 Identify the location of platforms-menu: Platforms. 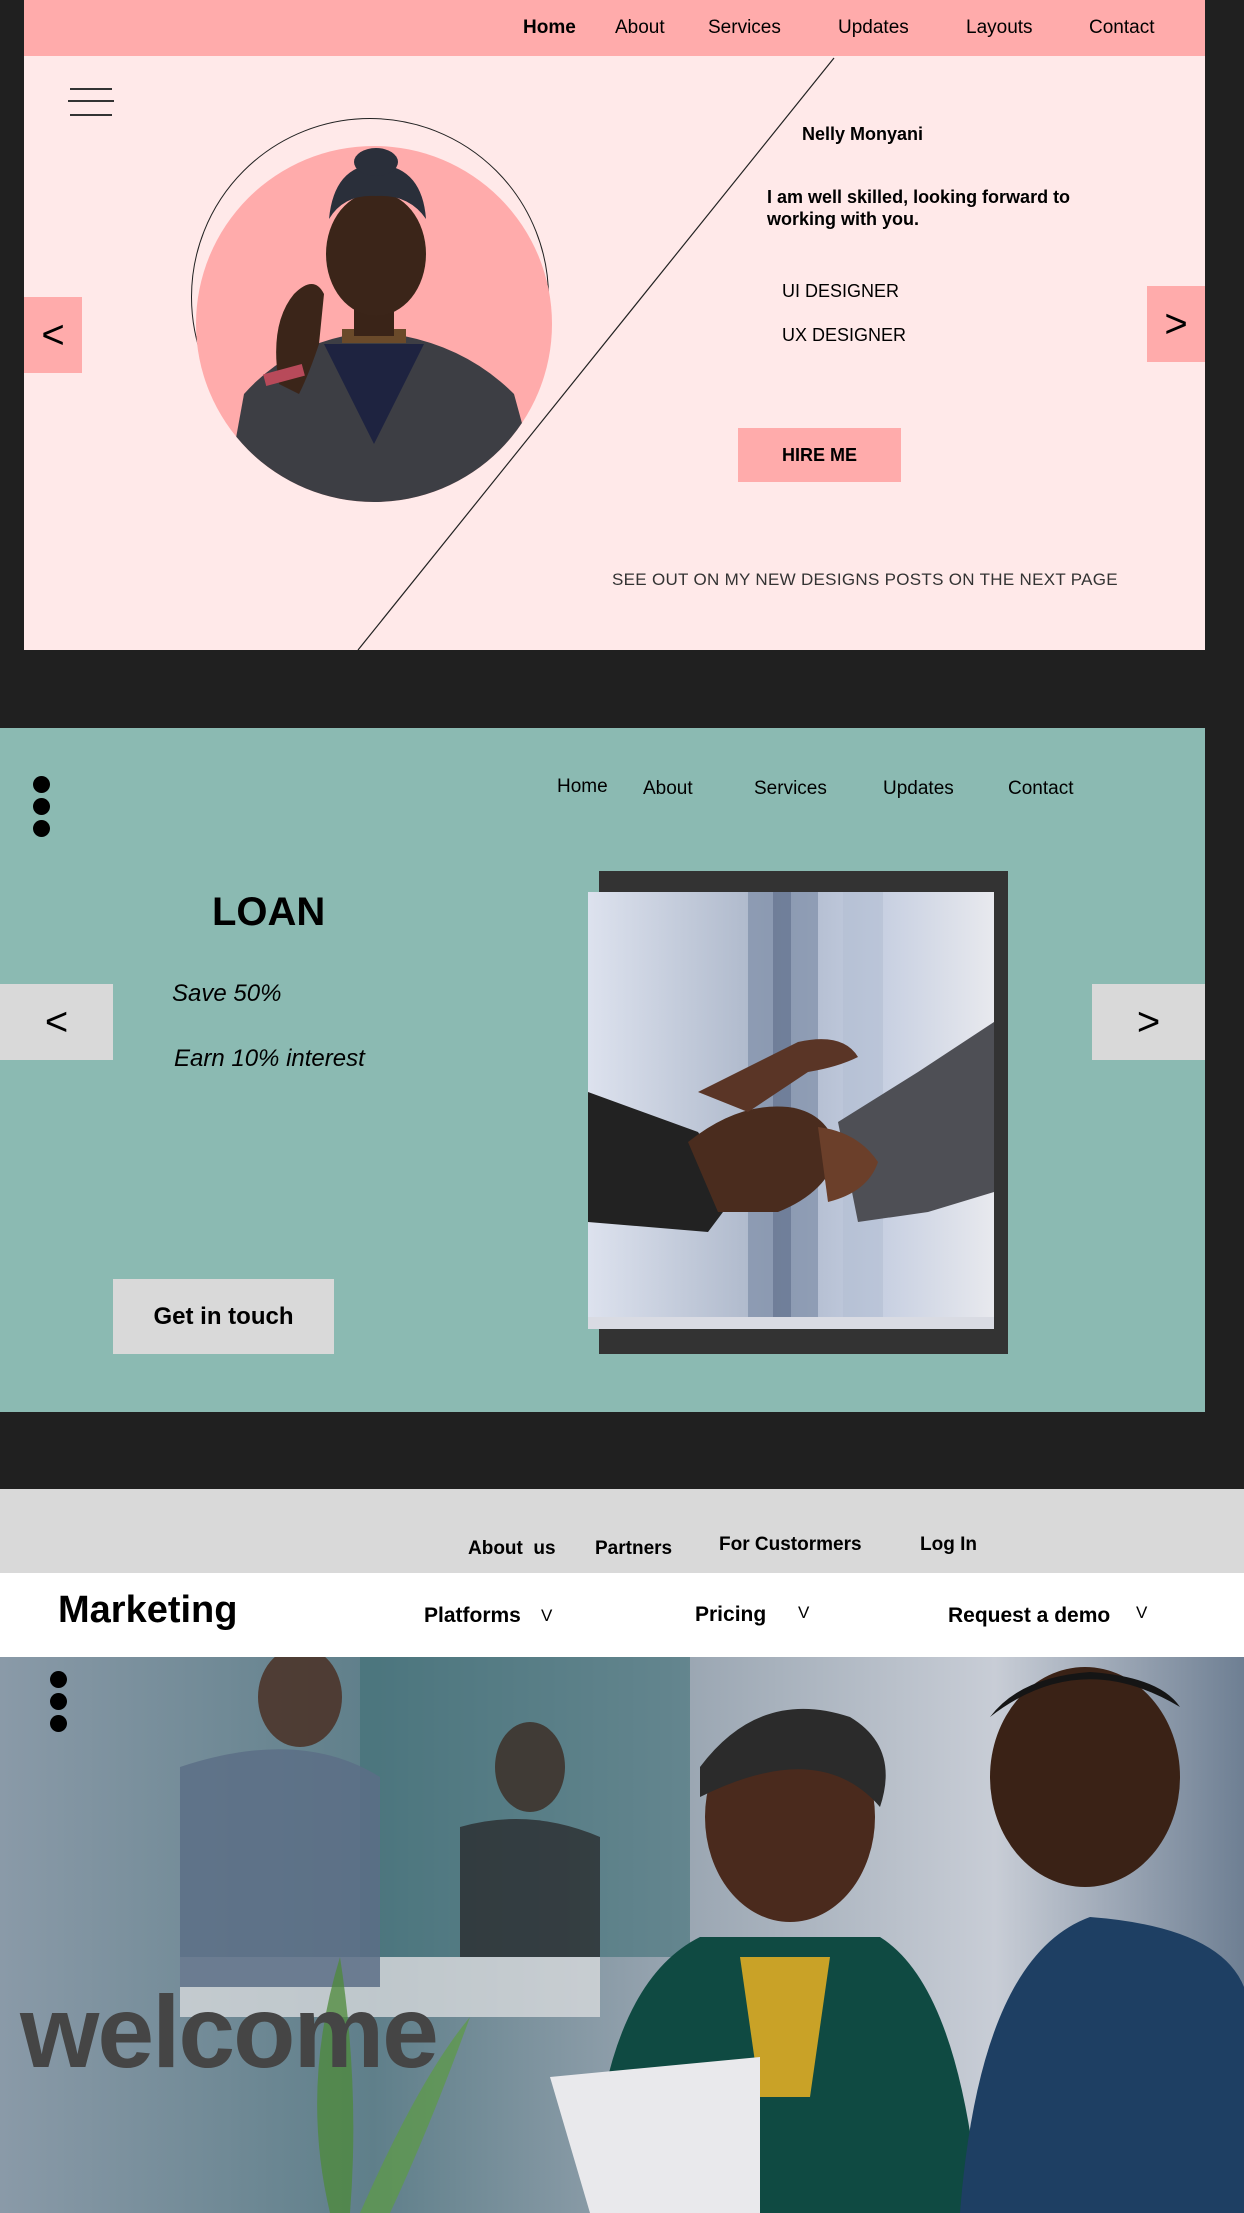
(472, 1616).